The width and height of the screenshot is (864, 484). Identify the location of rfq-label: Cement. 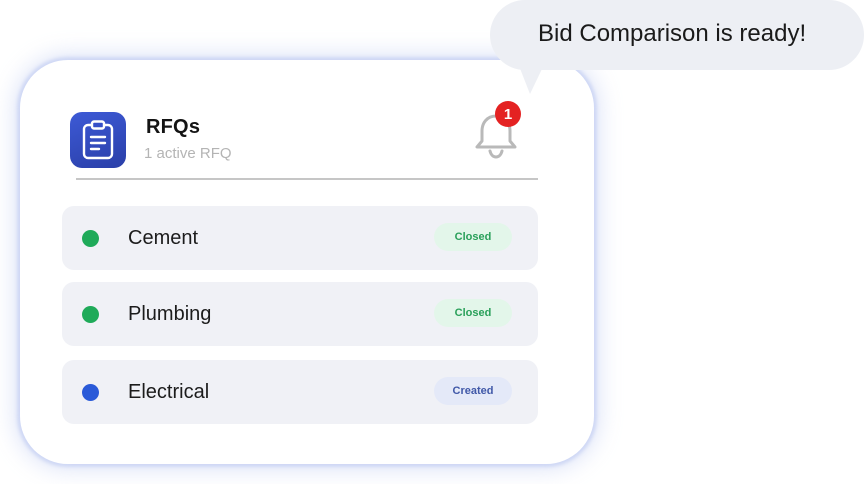
(163, 238).